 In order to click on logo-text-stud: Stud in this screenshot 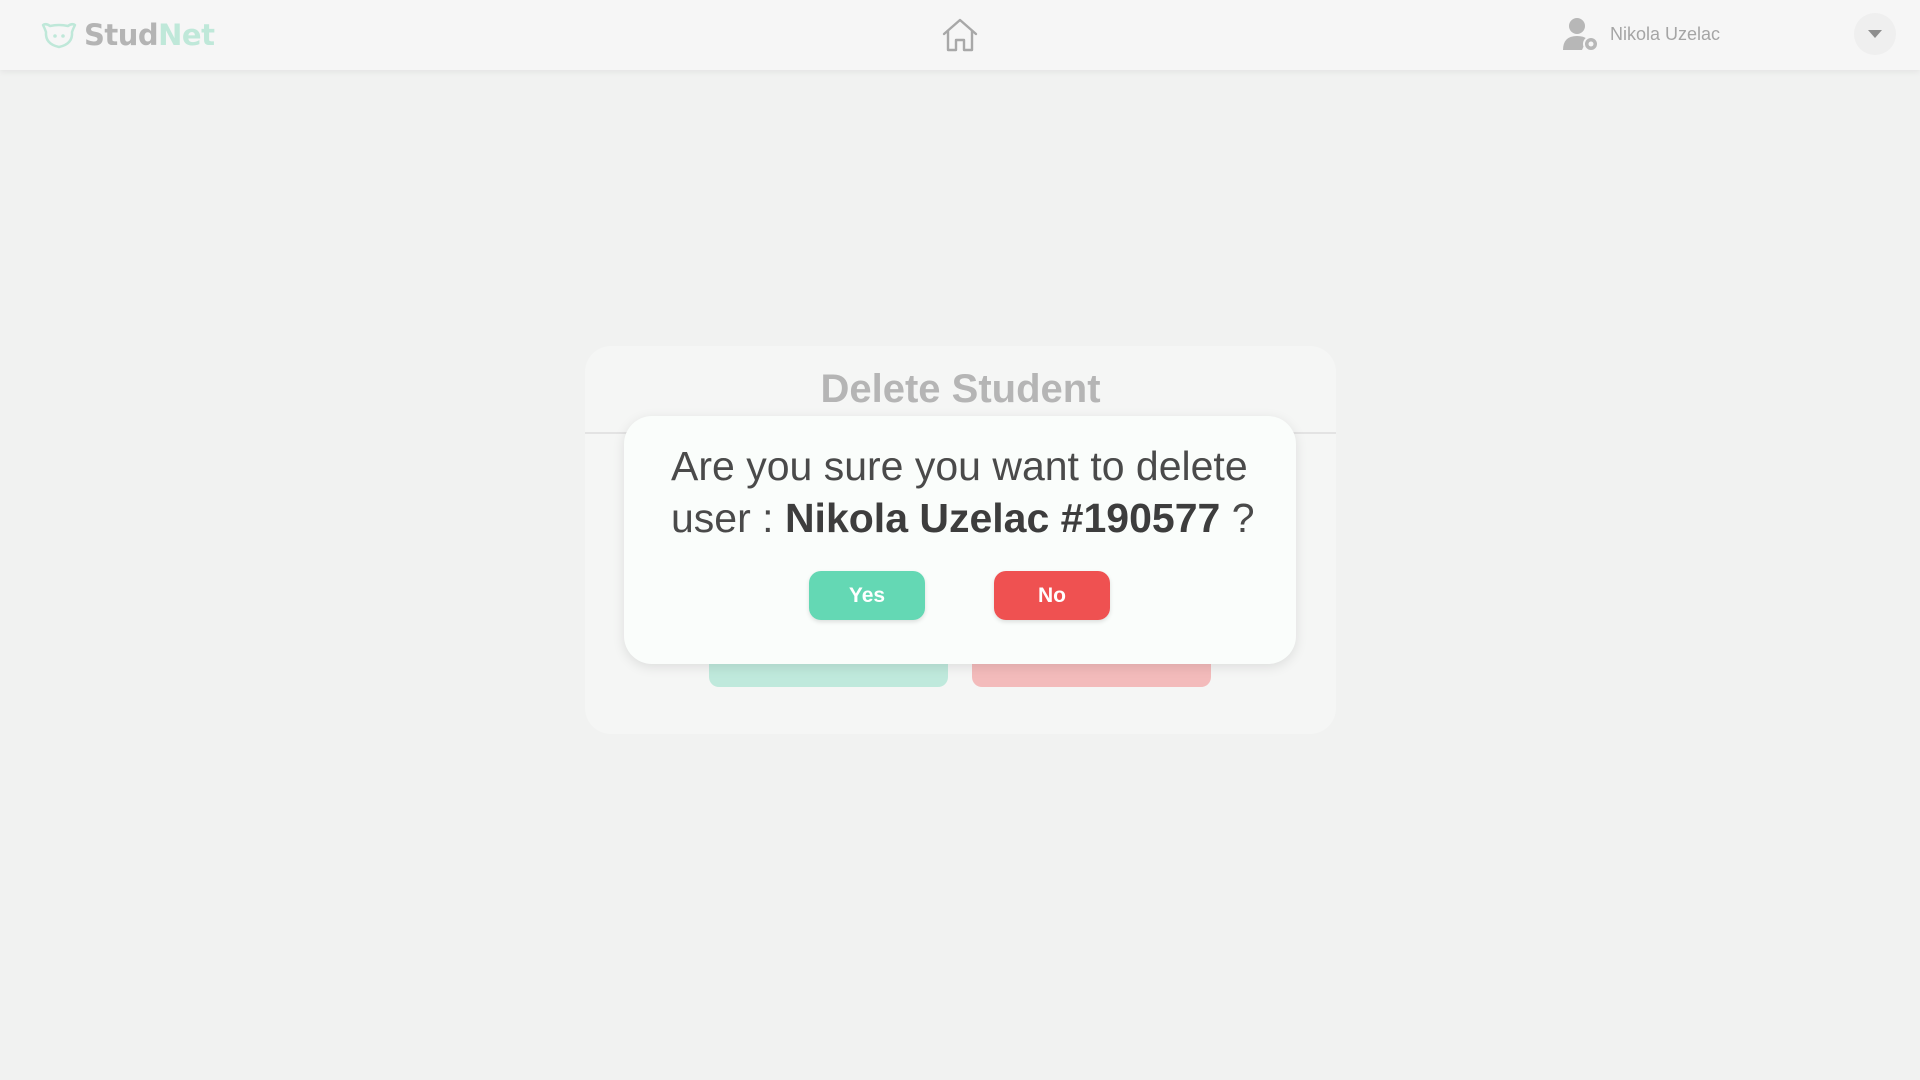, I will do `click(121, 35)`.